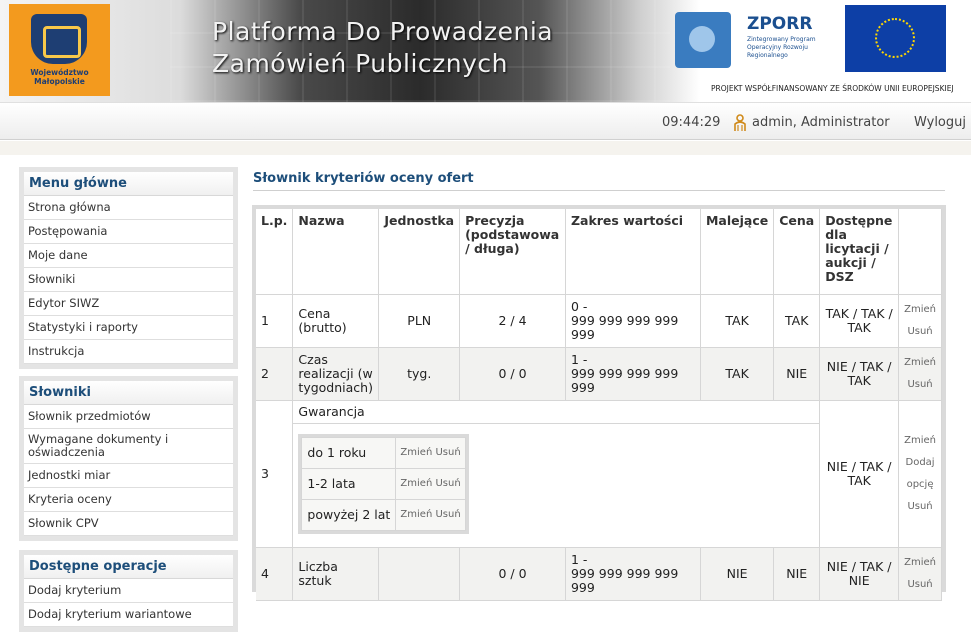 This screenshot has width=971, height=635. I want to click on cell-descending: NIE, so click(737, 574).